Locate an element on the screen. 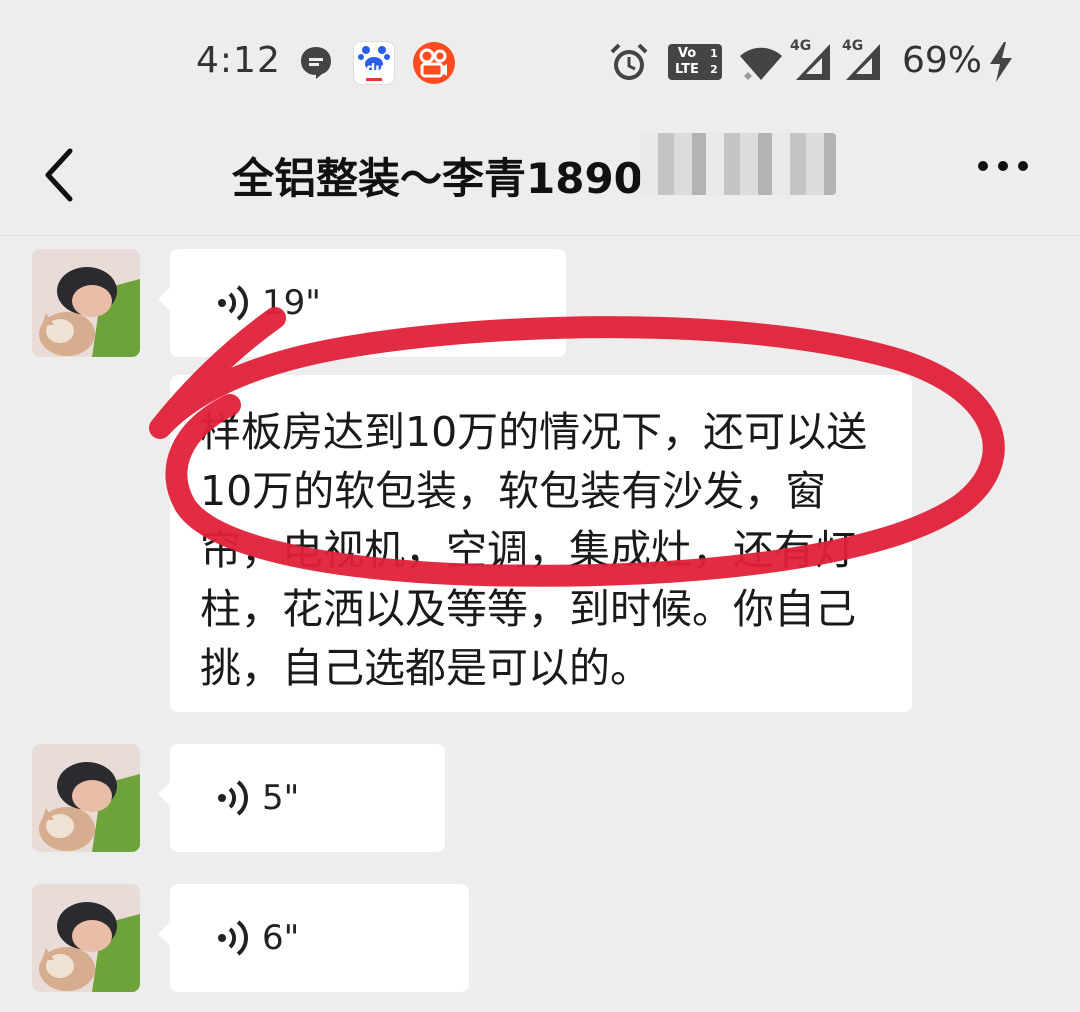 Image resolution: width=1080 pixels, height=1012 pixels. network-label-2: 4G is located at coordinates (853, 46).